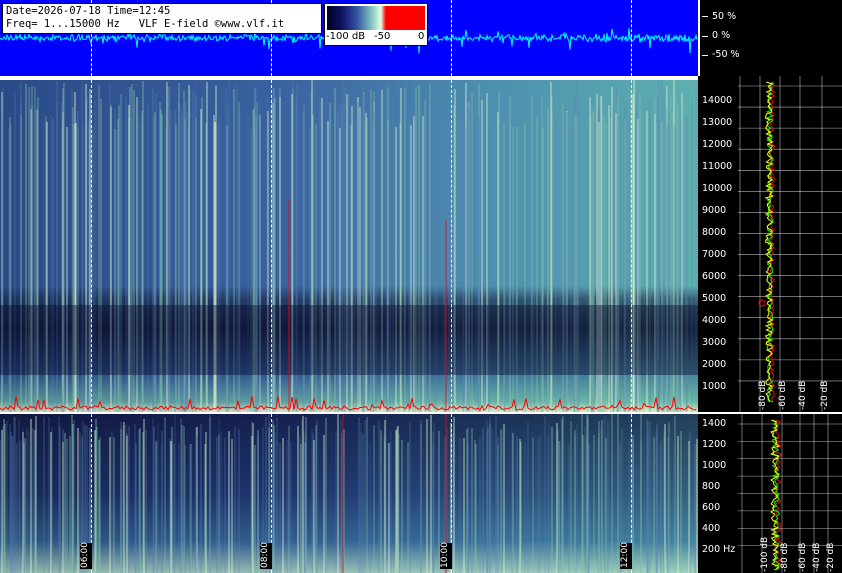 The height and width of the screenshot is (573, 842). I want to click on colorbar-min-label: -100 dB, so click(346, 36).